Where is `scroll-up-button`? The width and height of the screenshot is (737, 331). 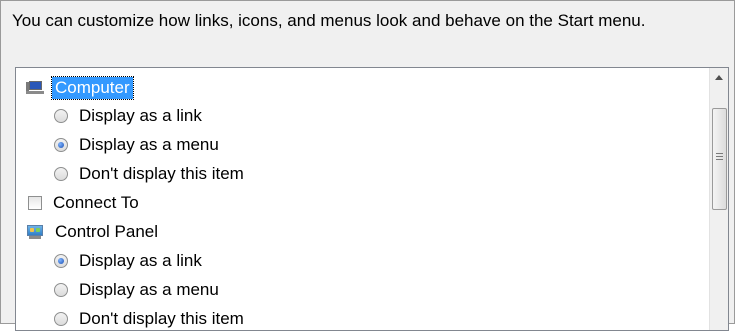 scroll-up-button is located at coordinates (719, 77).